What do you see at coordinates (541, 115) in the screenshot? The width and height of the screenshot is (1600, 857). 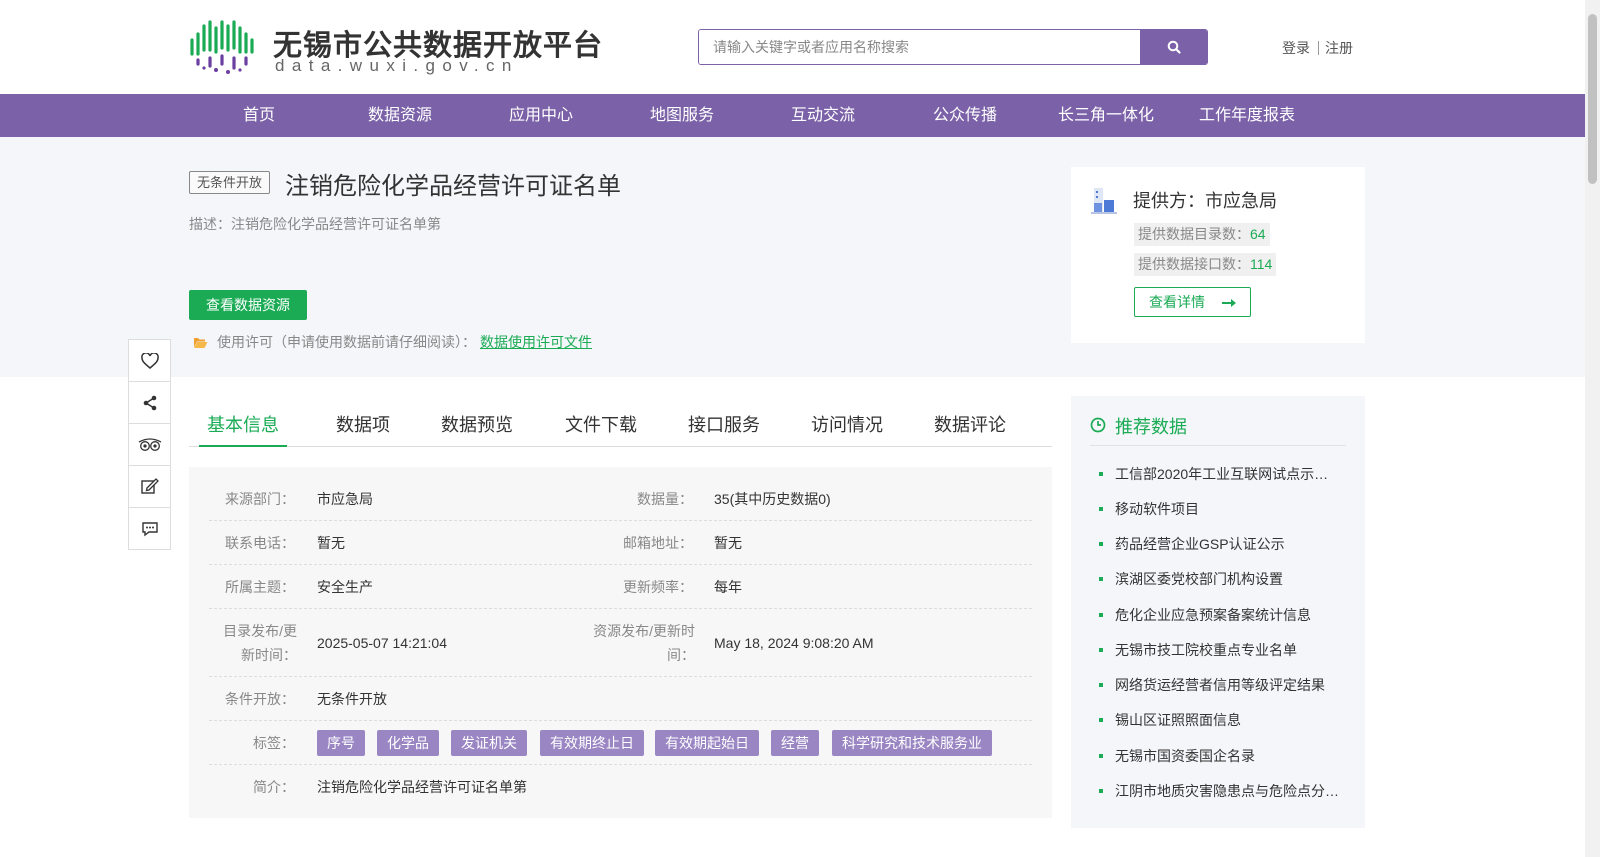 I see `nav-item-app-center: 应用中心` at bounding box center [541, 115].